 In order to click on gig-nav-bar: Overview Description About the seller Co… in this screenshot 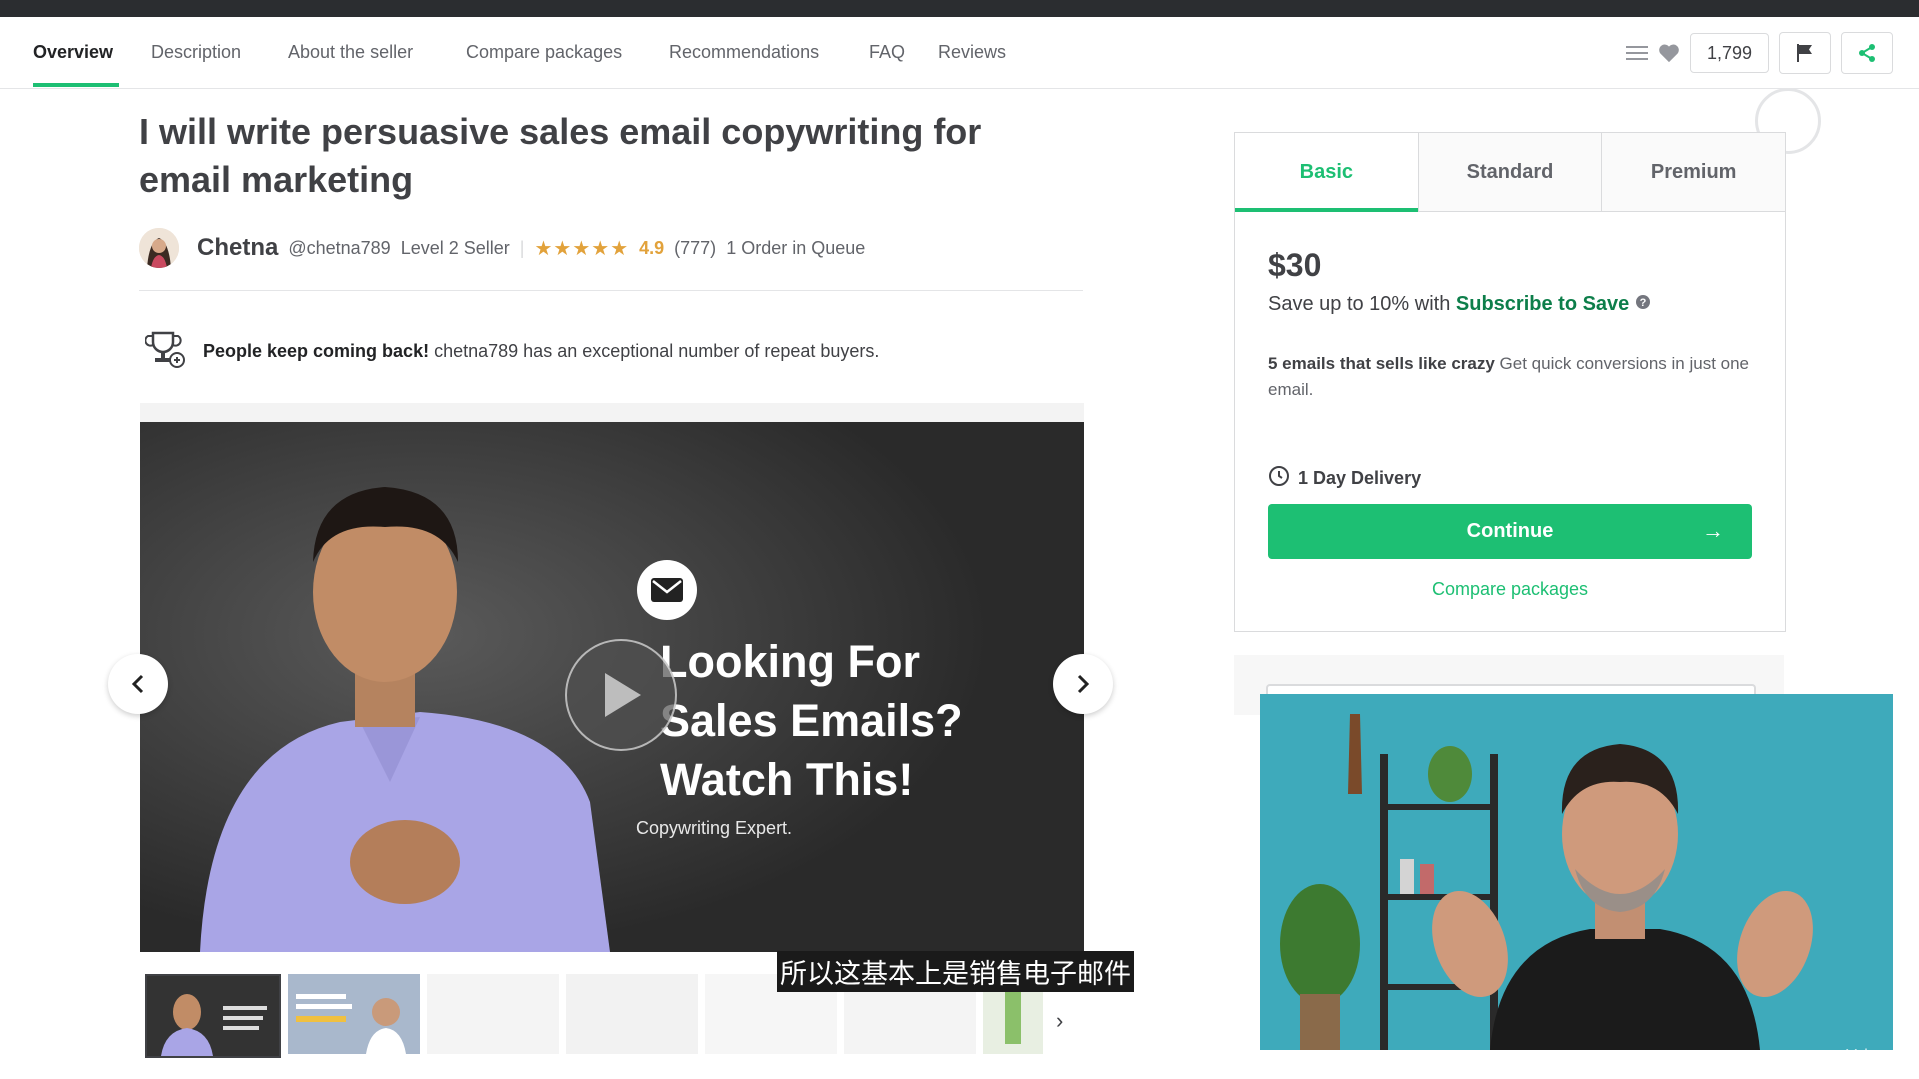, I will do `click(959, 53)`.